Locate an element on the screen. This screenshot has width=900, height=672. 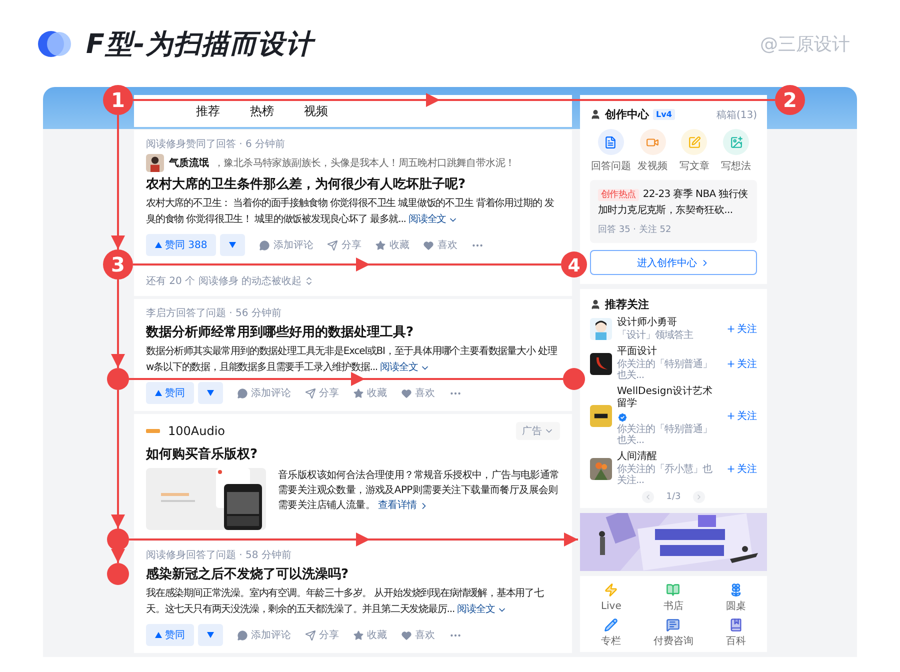
question-title: 感染新冠之后不发烧了可以洗澡吗? is located at coordinates (353, 574).